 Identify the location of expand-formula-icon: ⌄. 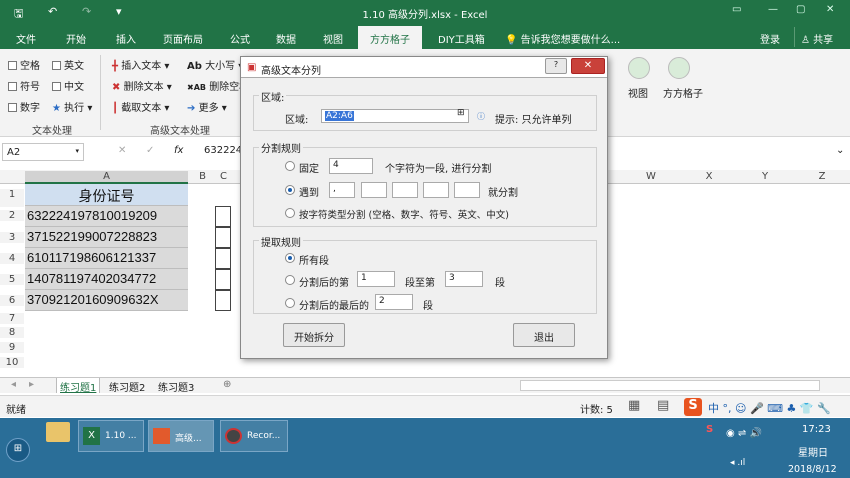
(840, 150).